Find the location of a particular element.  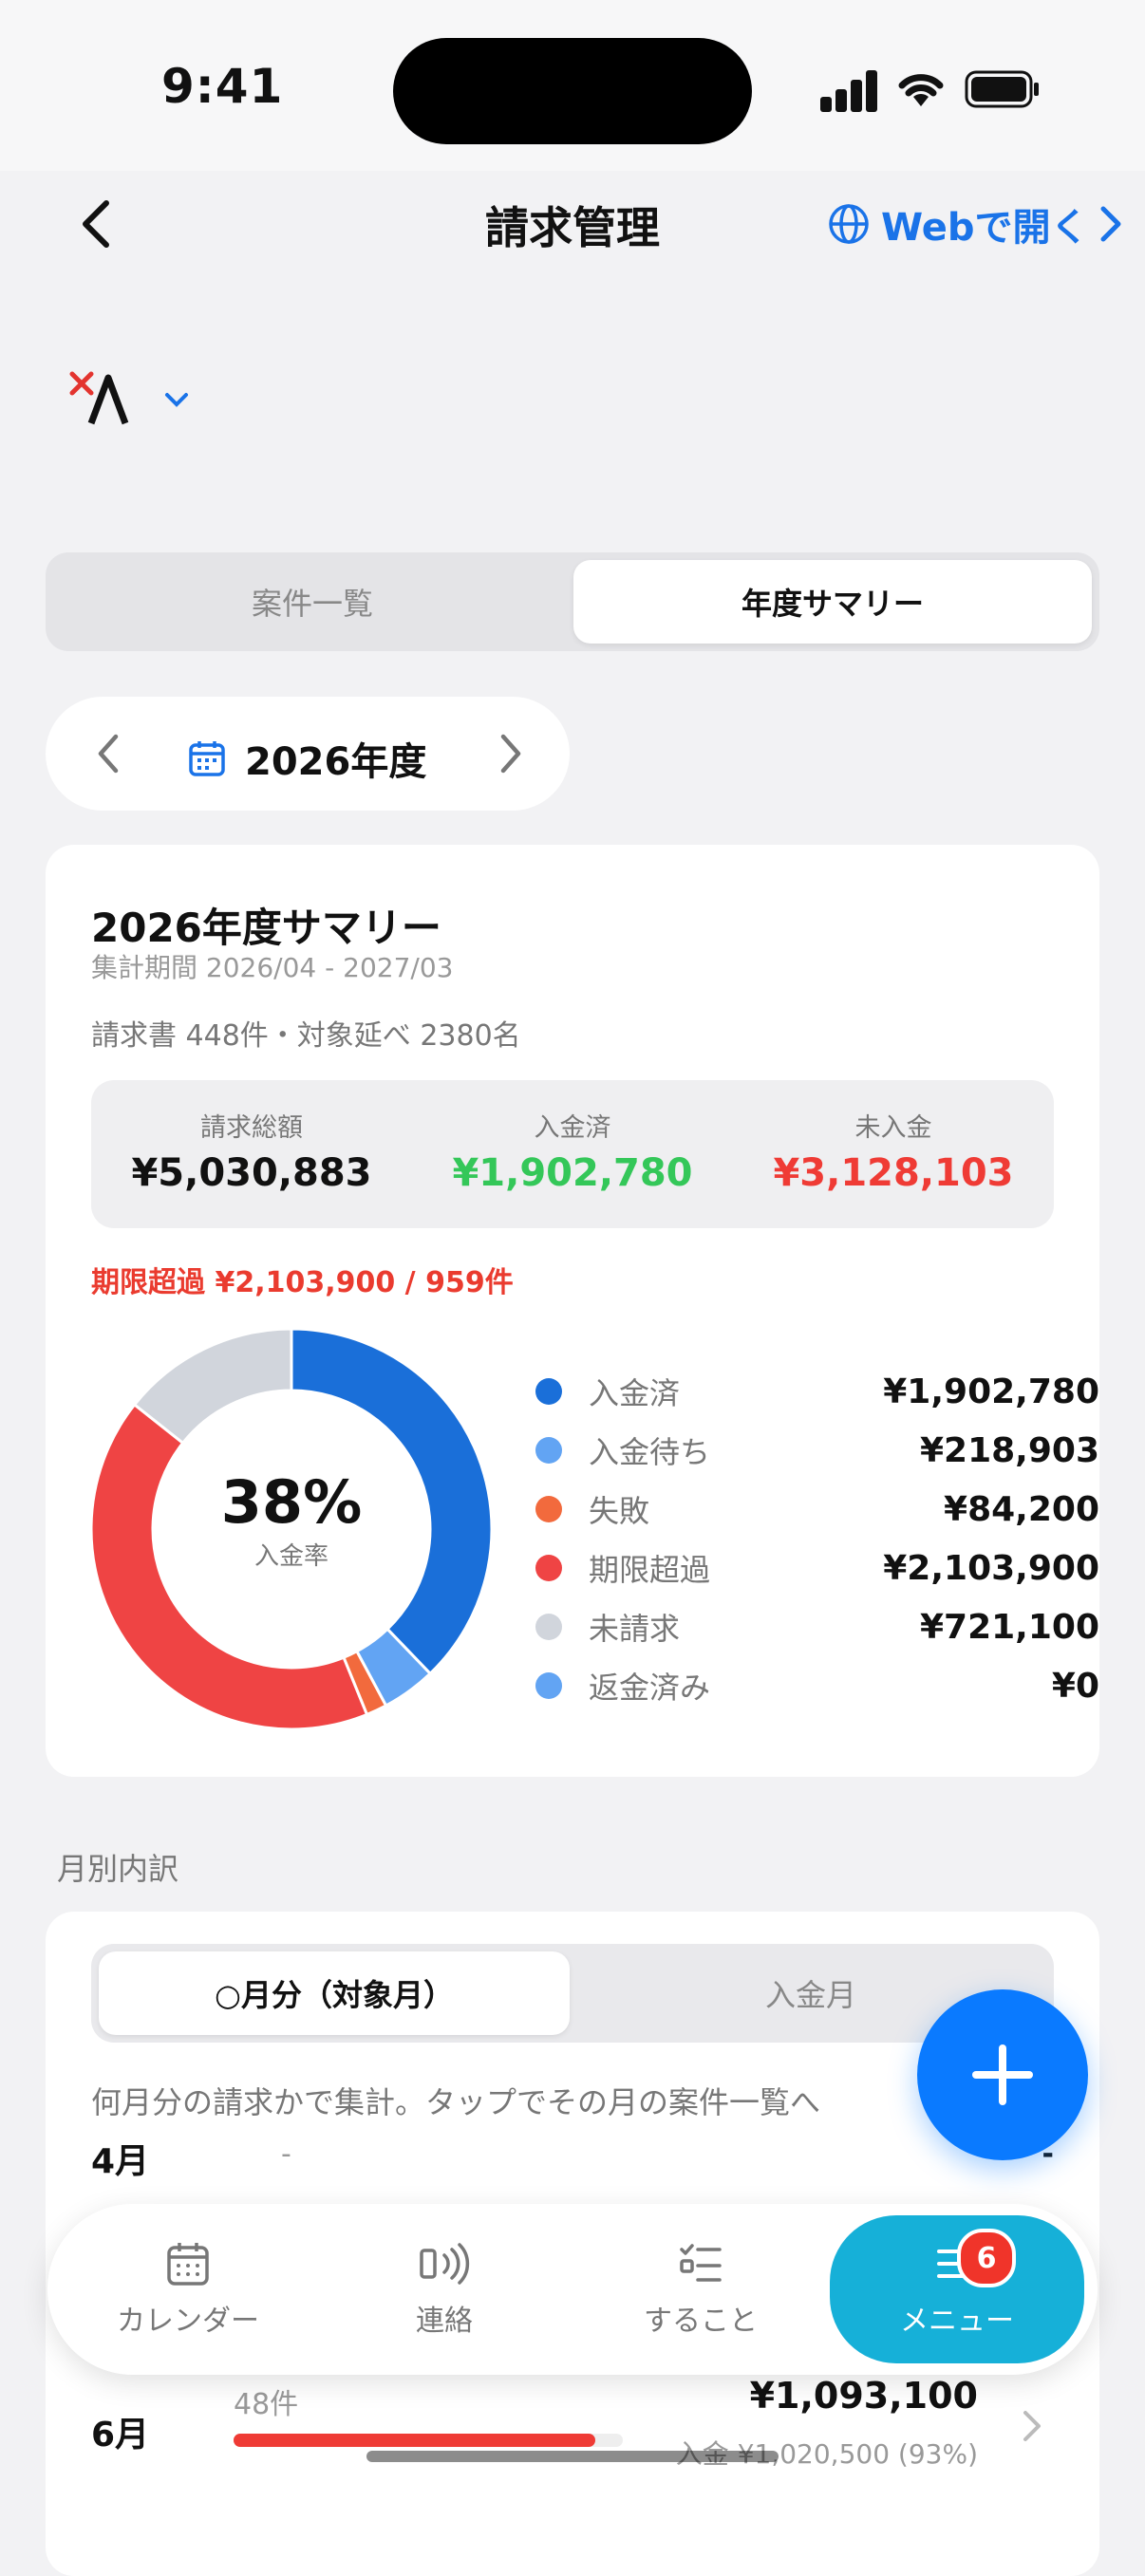

month-progress-track is located at coordinates (428, 2440).